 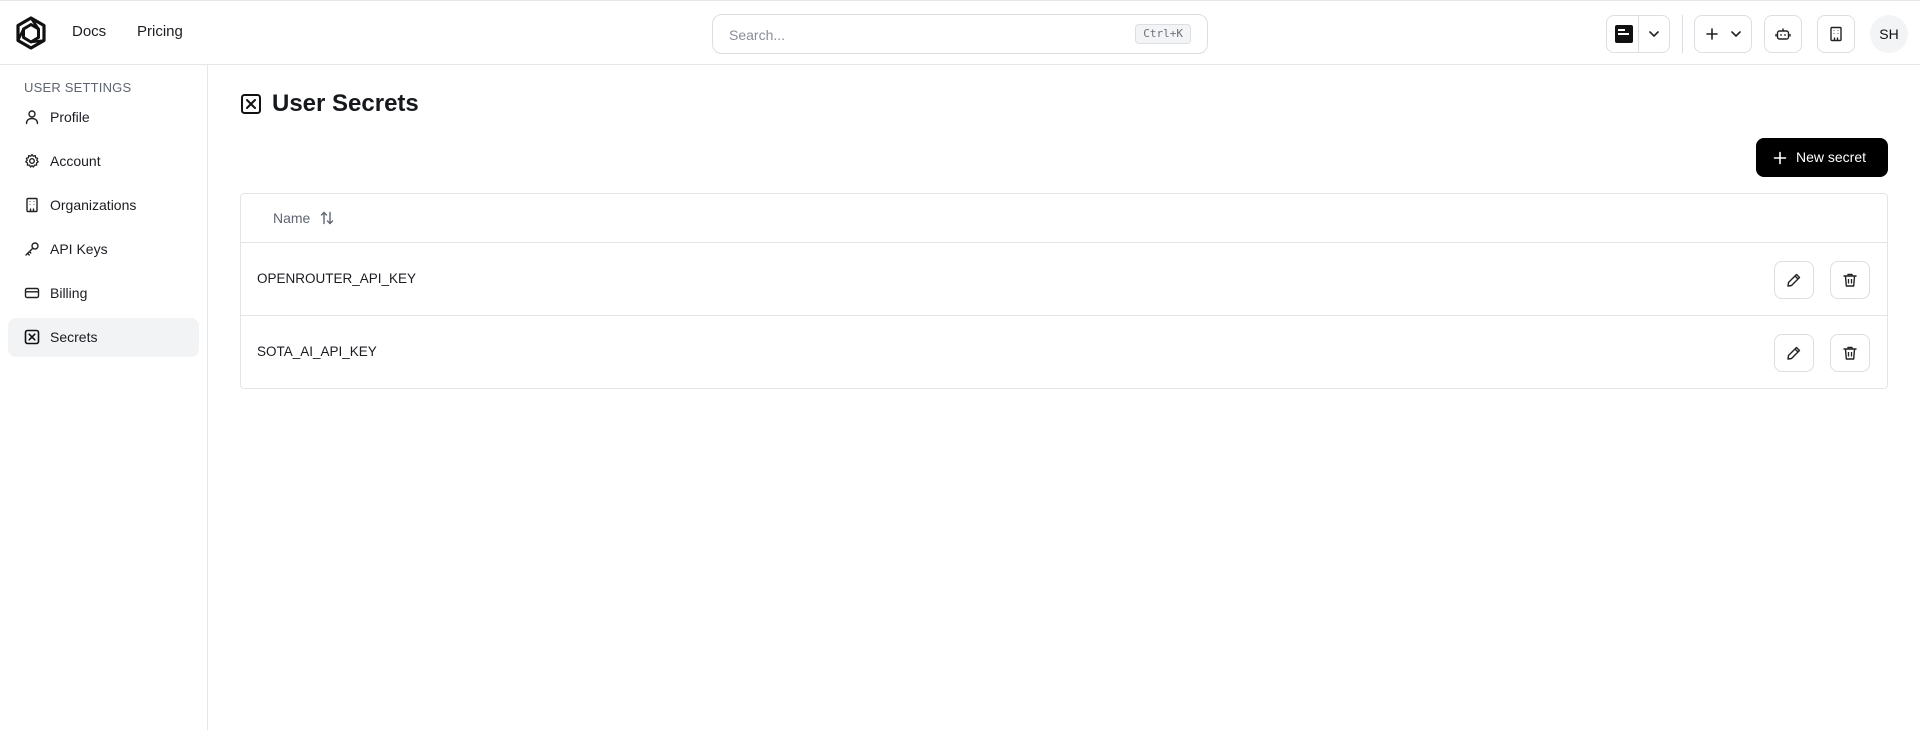 What do you see at coordinates (1723, 34) in the screenshot?
I see `create-menu-button` at bounding box center [1723, 34].